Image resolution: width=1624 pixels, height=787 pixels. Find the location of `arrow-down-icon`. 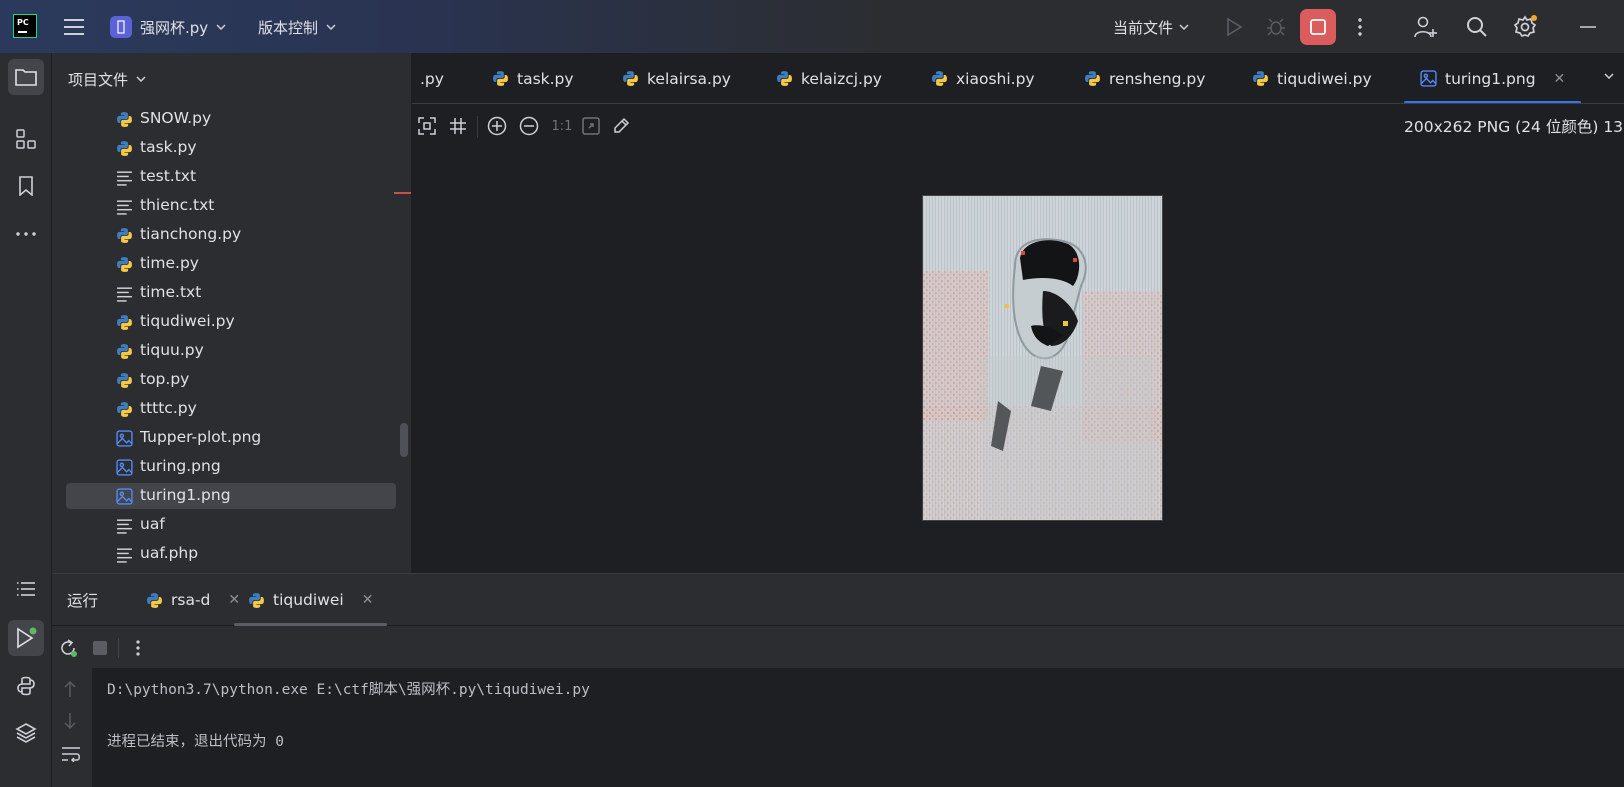

arrow-down-icon is located at coordinates (70, 721).